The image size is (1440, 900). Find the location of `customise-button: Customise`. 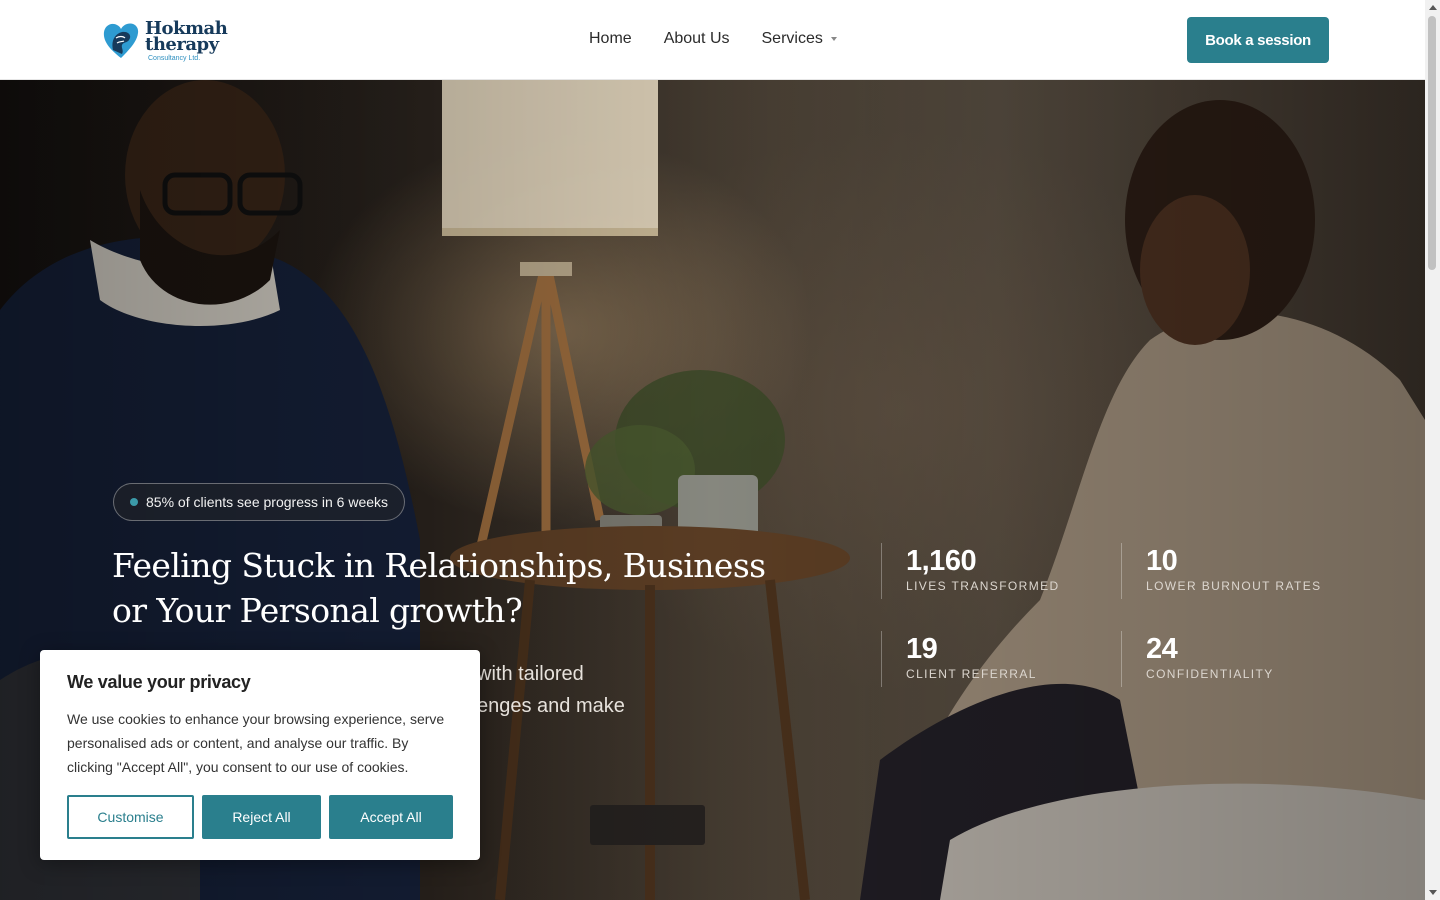

customise-button: Customise is located at coordinates (130, 817).